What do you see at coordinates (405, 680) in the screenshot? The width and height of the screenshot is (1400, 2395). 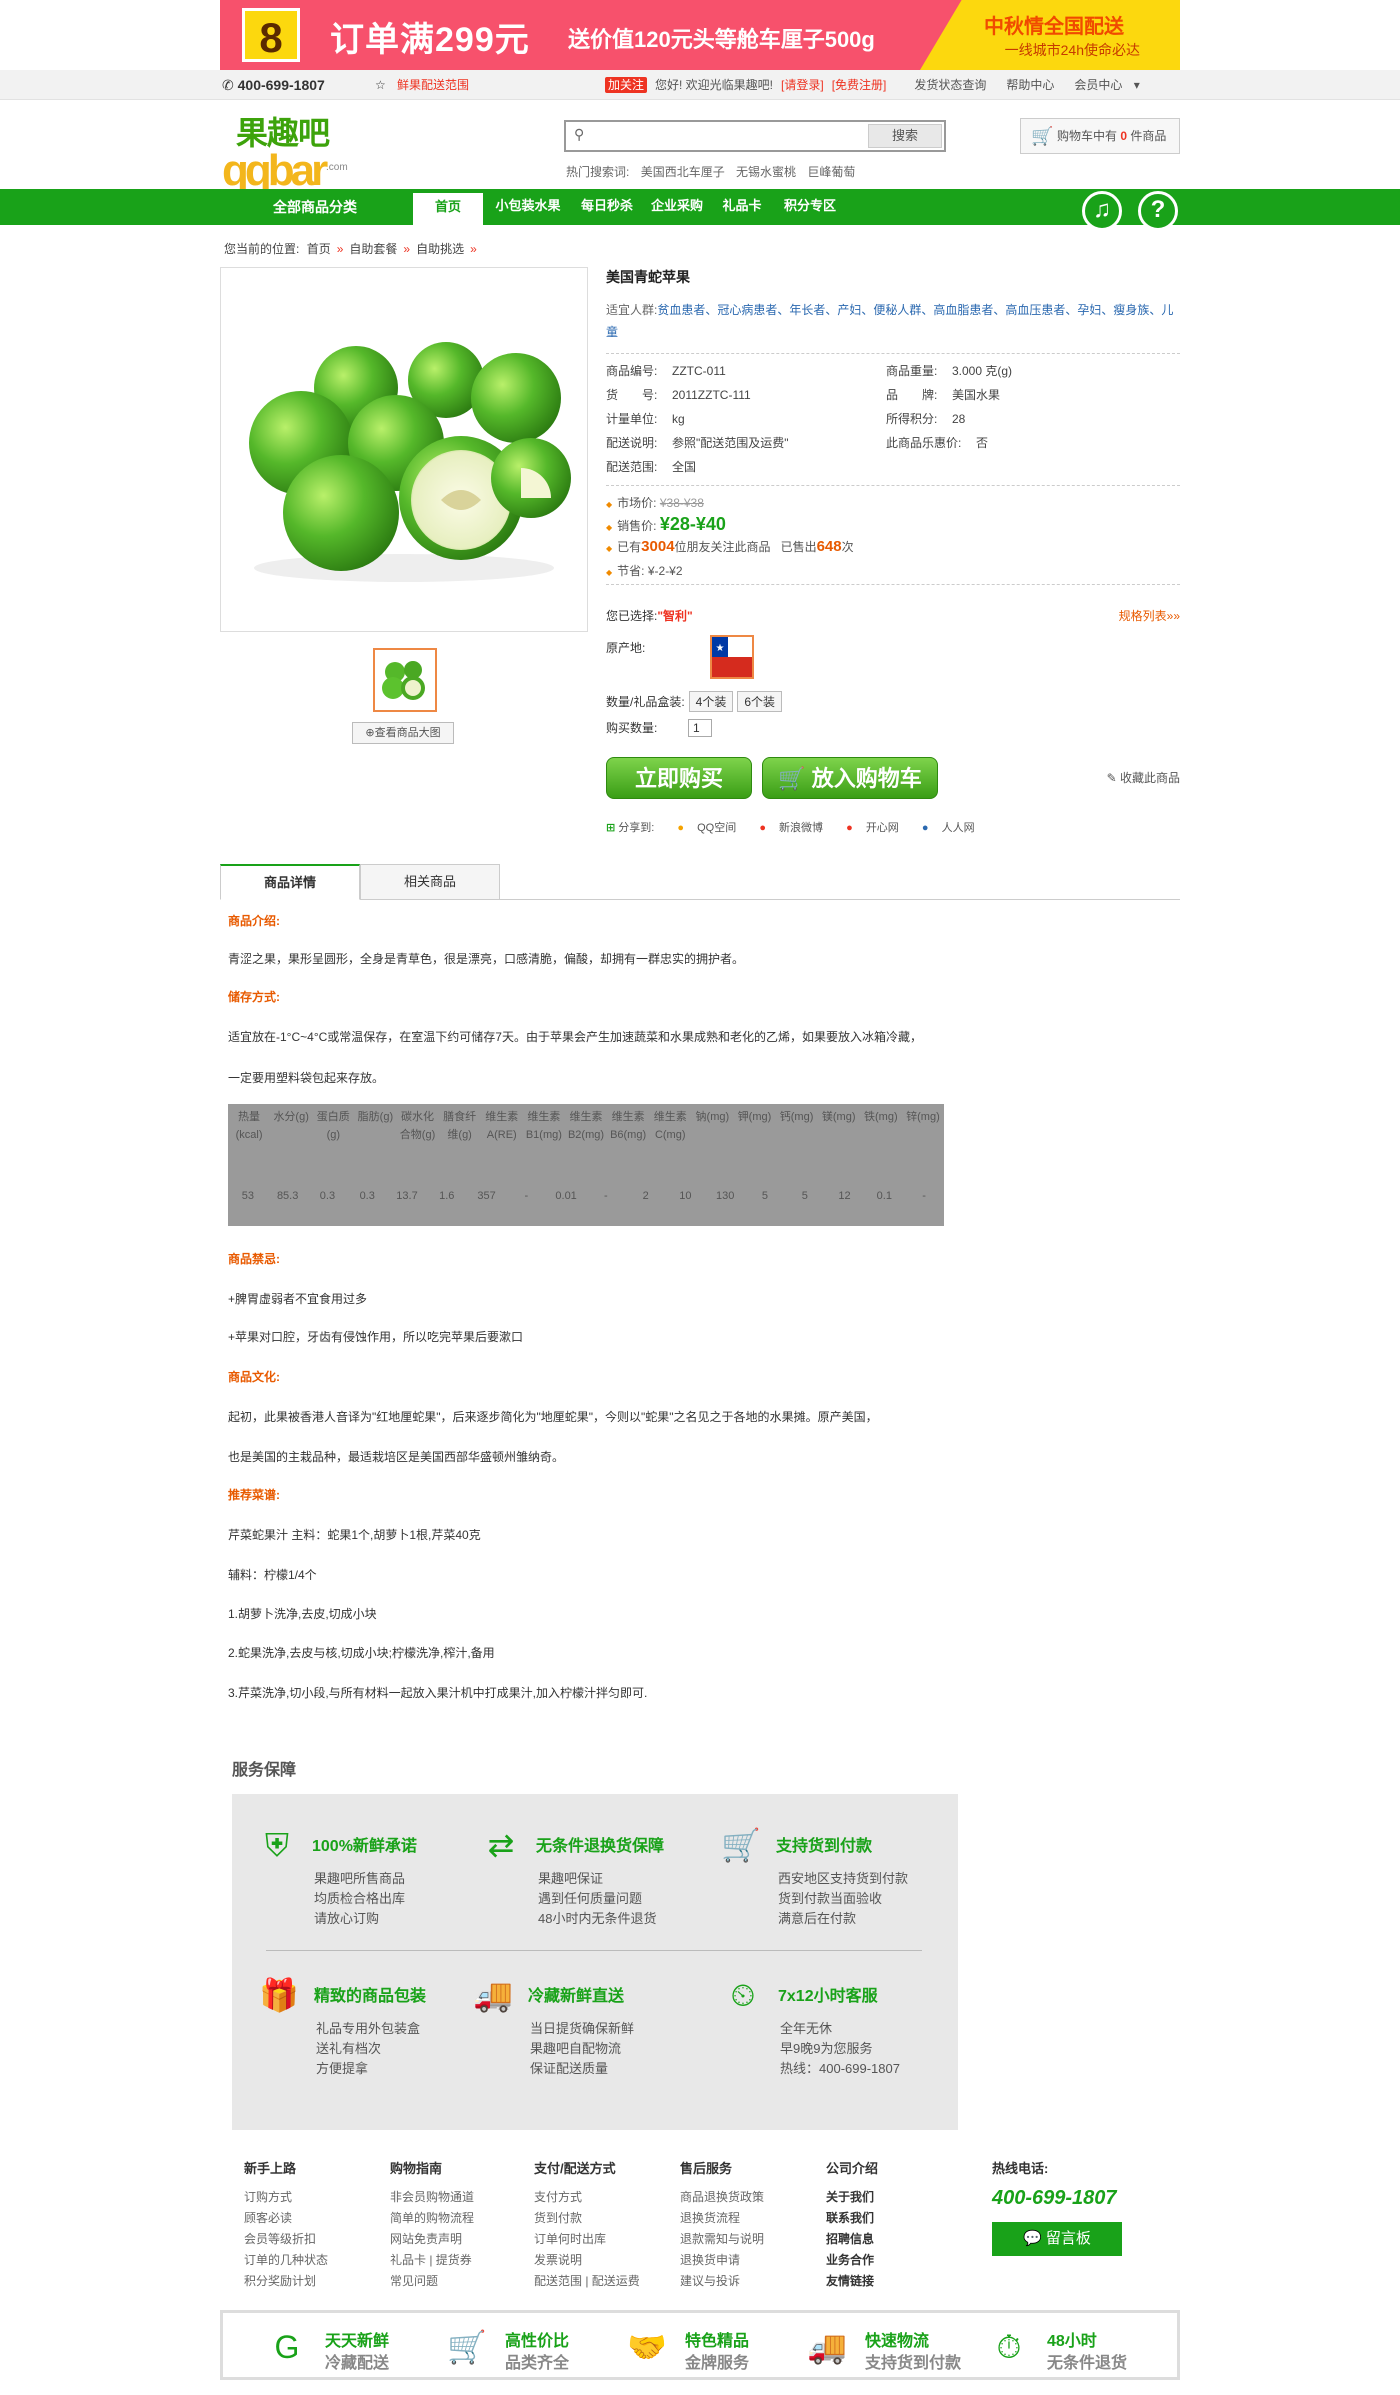 I see `thumbnail` at bounding box center [405, 680].